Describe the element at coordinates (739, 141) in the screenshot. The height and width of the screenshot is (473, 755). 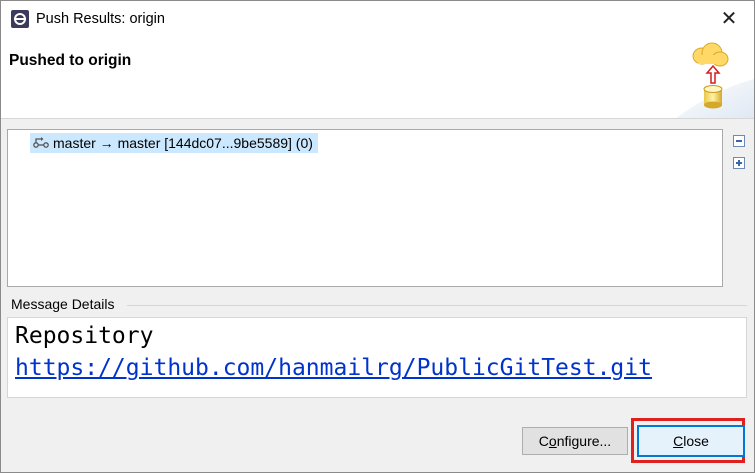
I see `collapse-all-icon` at that location.